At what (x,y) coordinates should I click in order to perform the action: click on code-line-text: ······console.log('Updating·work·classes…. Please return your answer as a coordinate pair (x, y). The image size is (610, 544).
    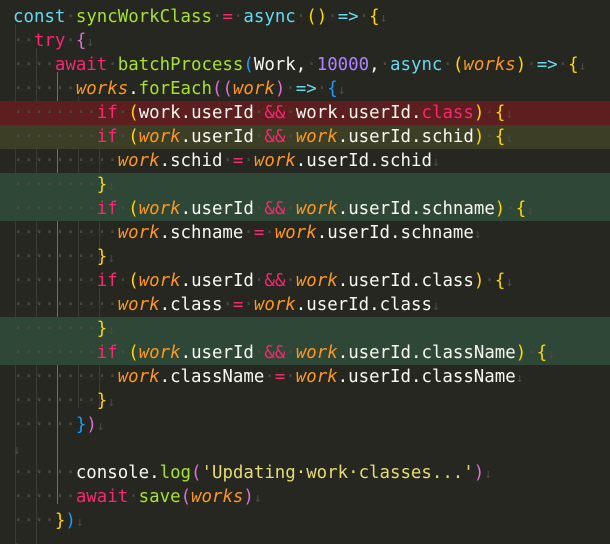
    Looking at the image, I should click on (252, 473).